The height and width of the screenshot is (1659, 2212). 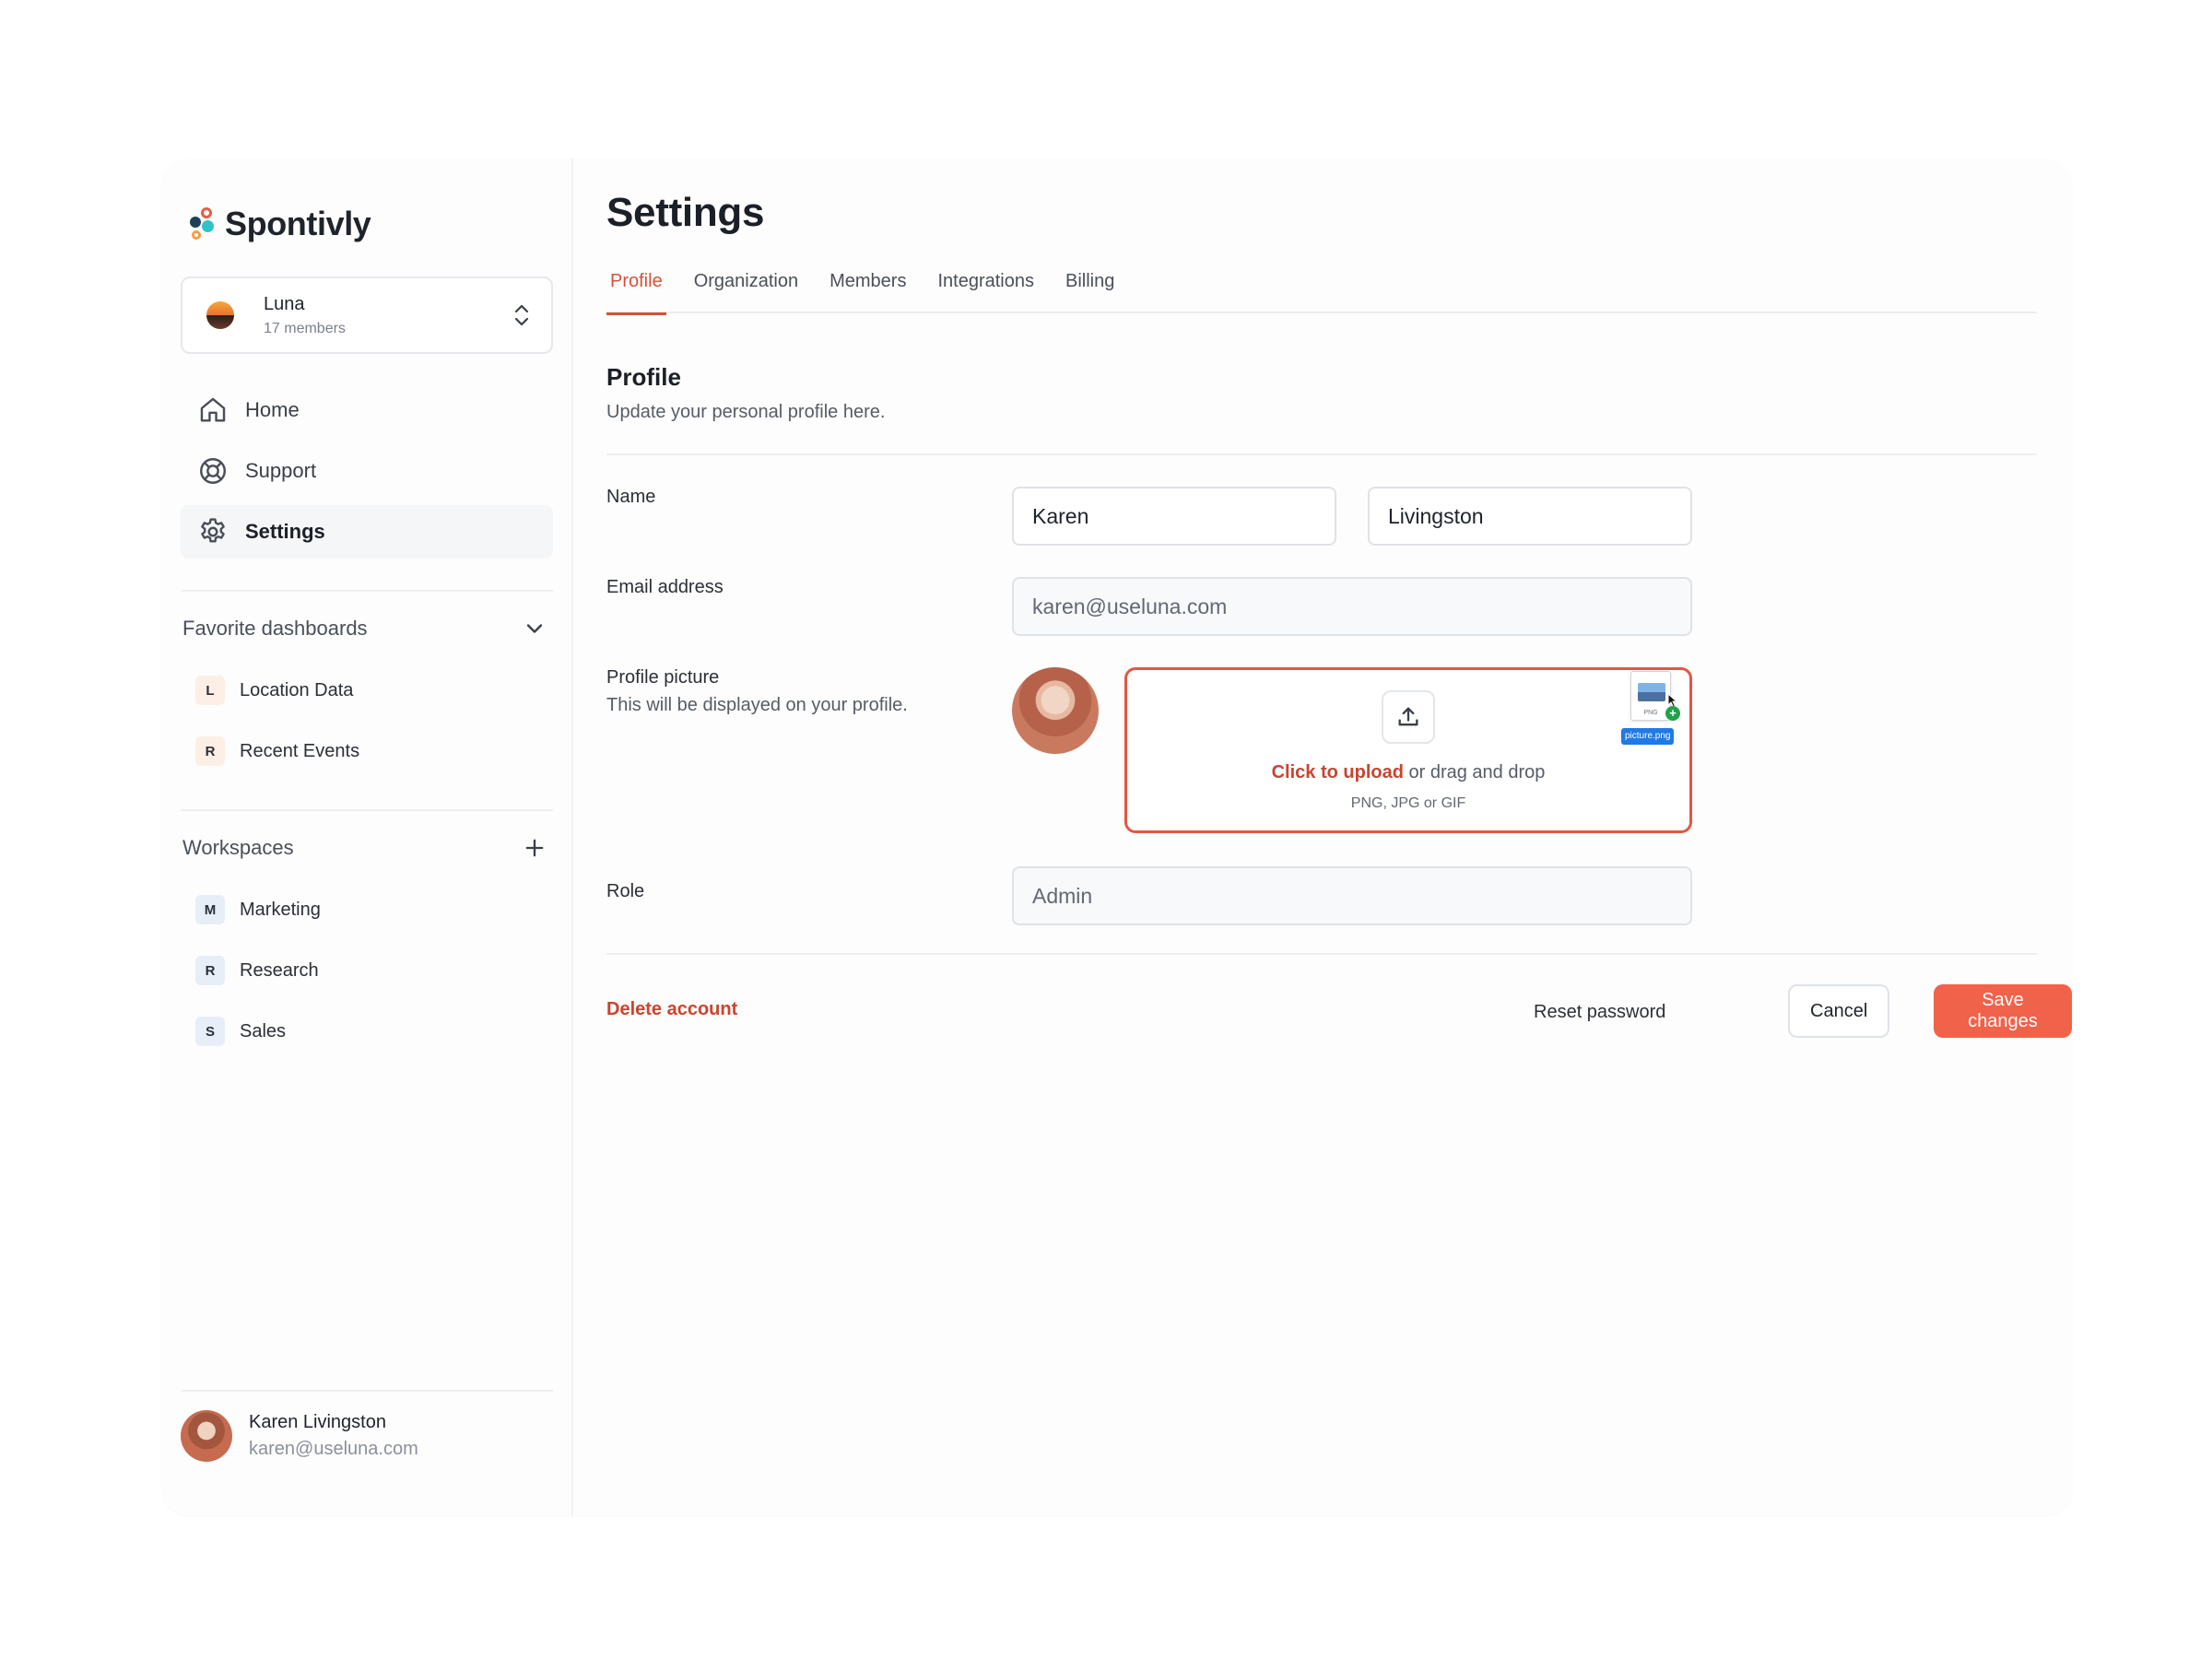 I want to click on email-label: Email address, so click(x=665, y=587).